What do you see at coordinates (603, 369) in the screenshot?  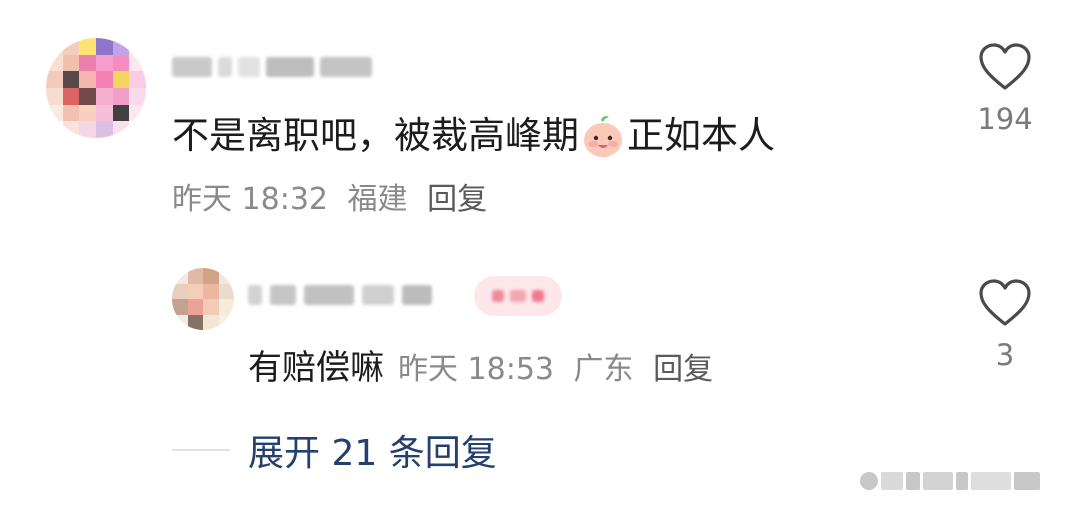 I see `reply-location: 广东` at bounding box center [603, 369].